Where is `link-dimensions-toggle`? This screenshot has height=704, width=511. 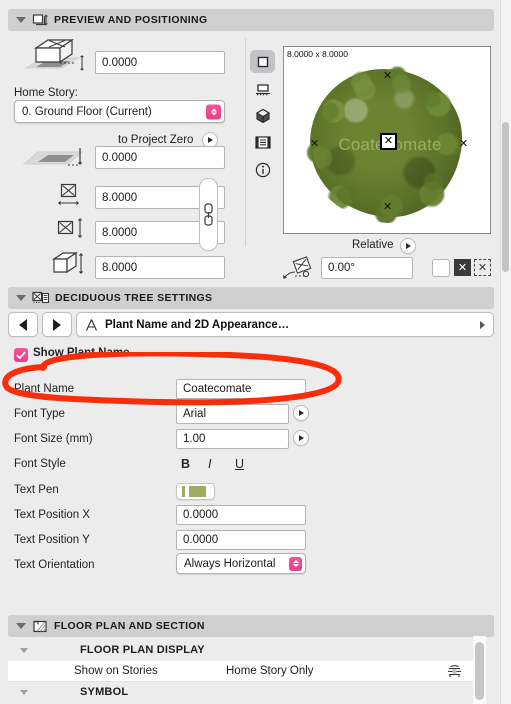 link-dimensions-toggle is located at coordinates (208, 214).